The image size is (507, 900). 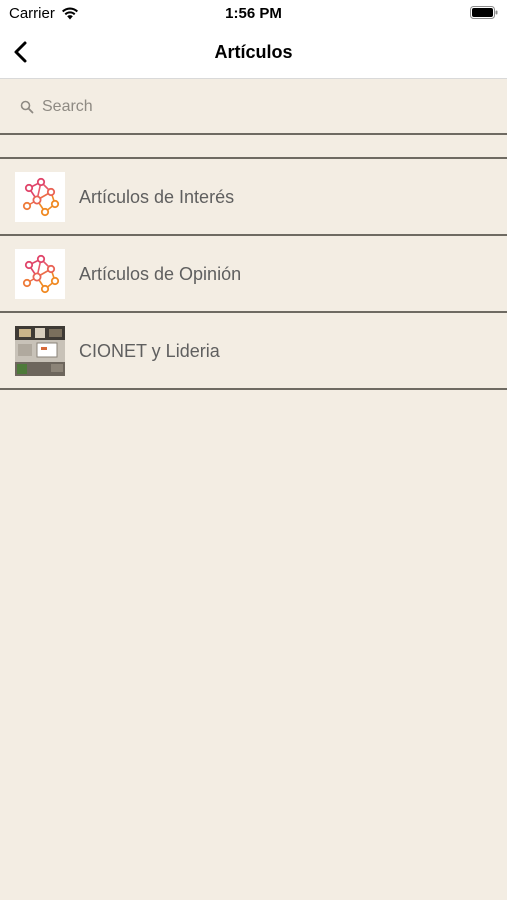 I want to click on navigation-bar: Artículos, so click(x=253, y=53).